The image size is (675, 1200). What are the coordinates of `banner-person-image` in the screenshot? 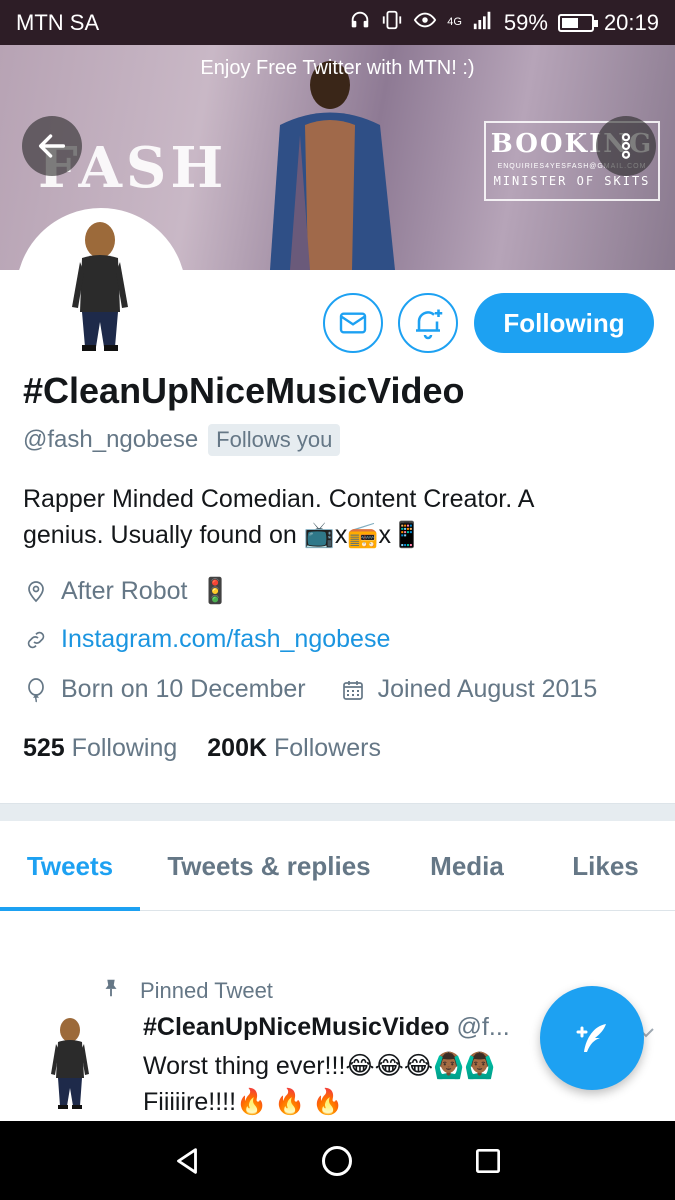 It's located at (332, 165).